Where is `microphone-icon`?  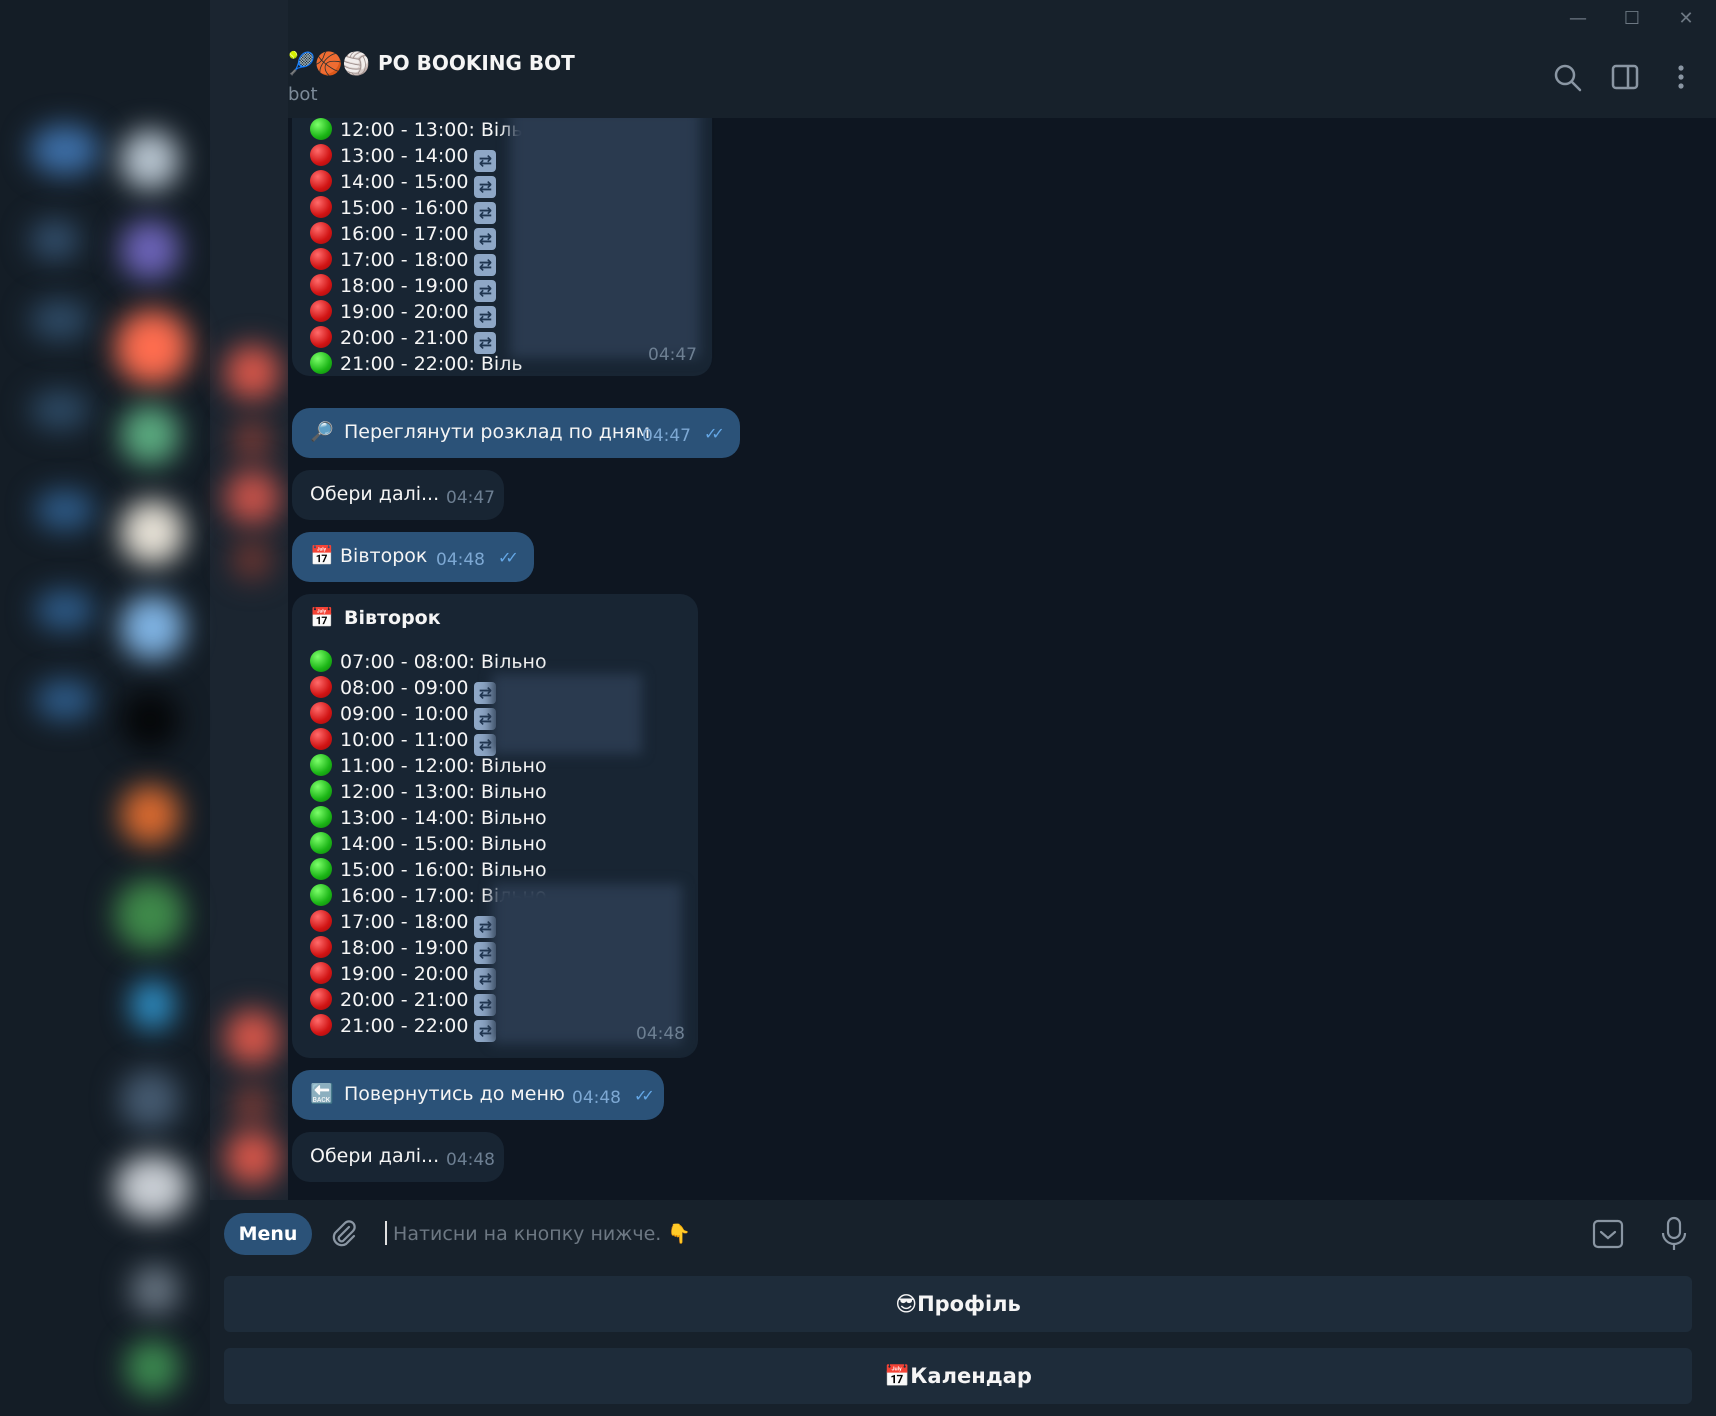 microphone-icon is located at coordinates (1674, 1234).